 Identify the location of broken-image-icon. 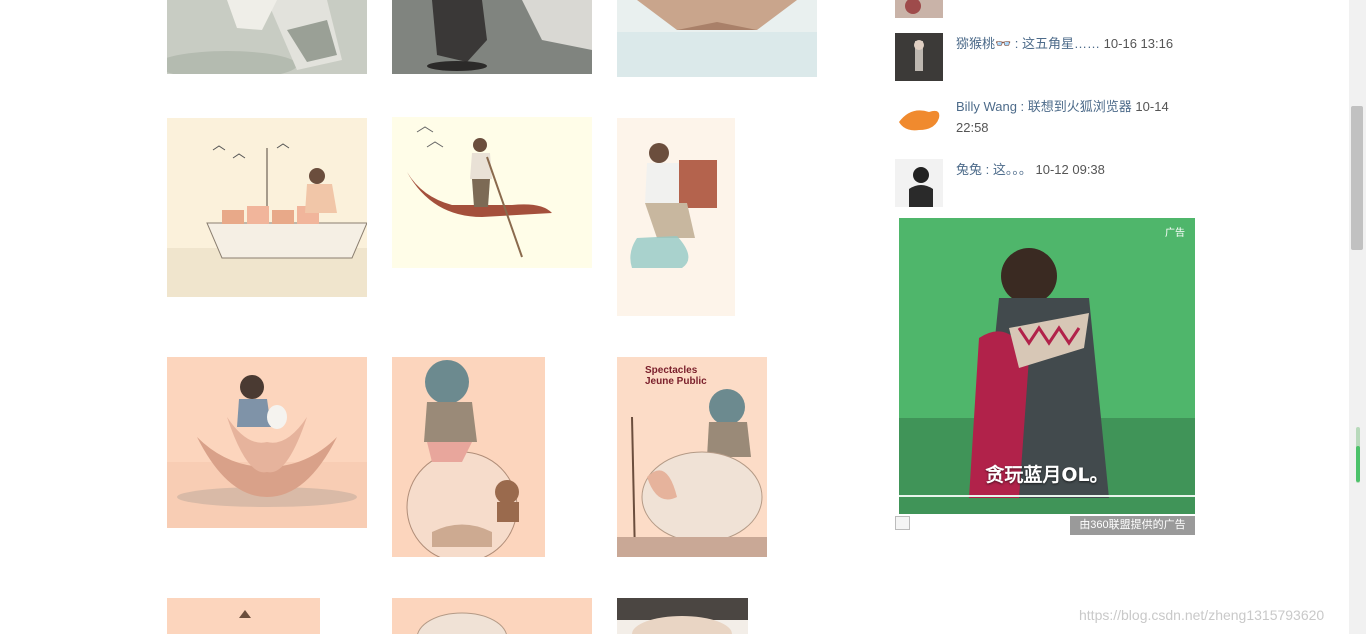
(902, 523).